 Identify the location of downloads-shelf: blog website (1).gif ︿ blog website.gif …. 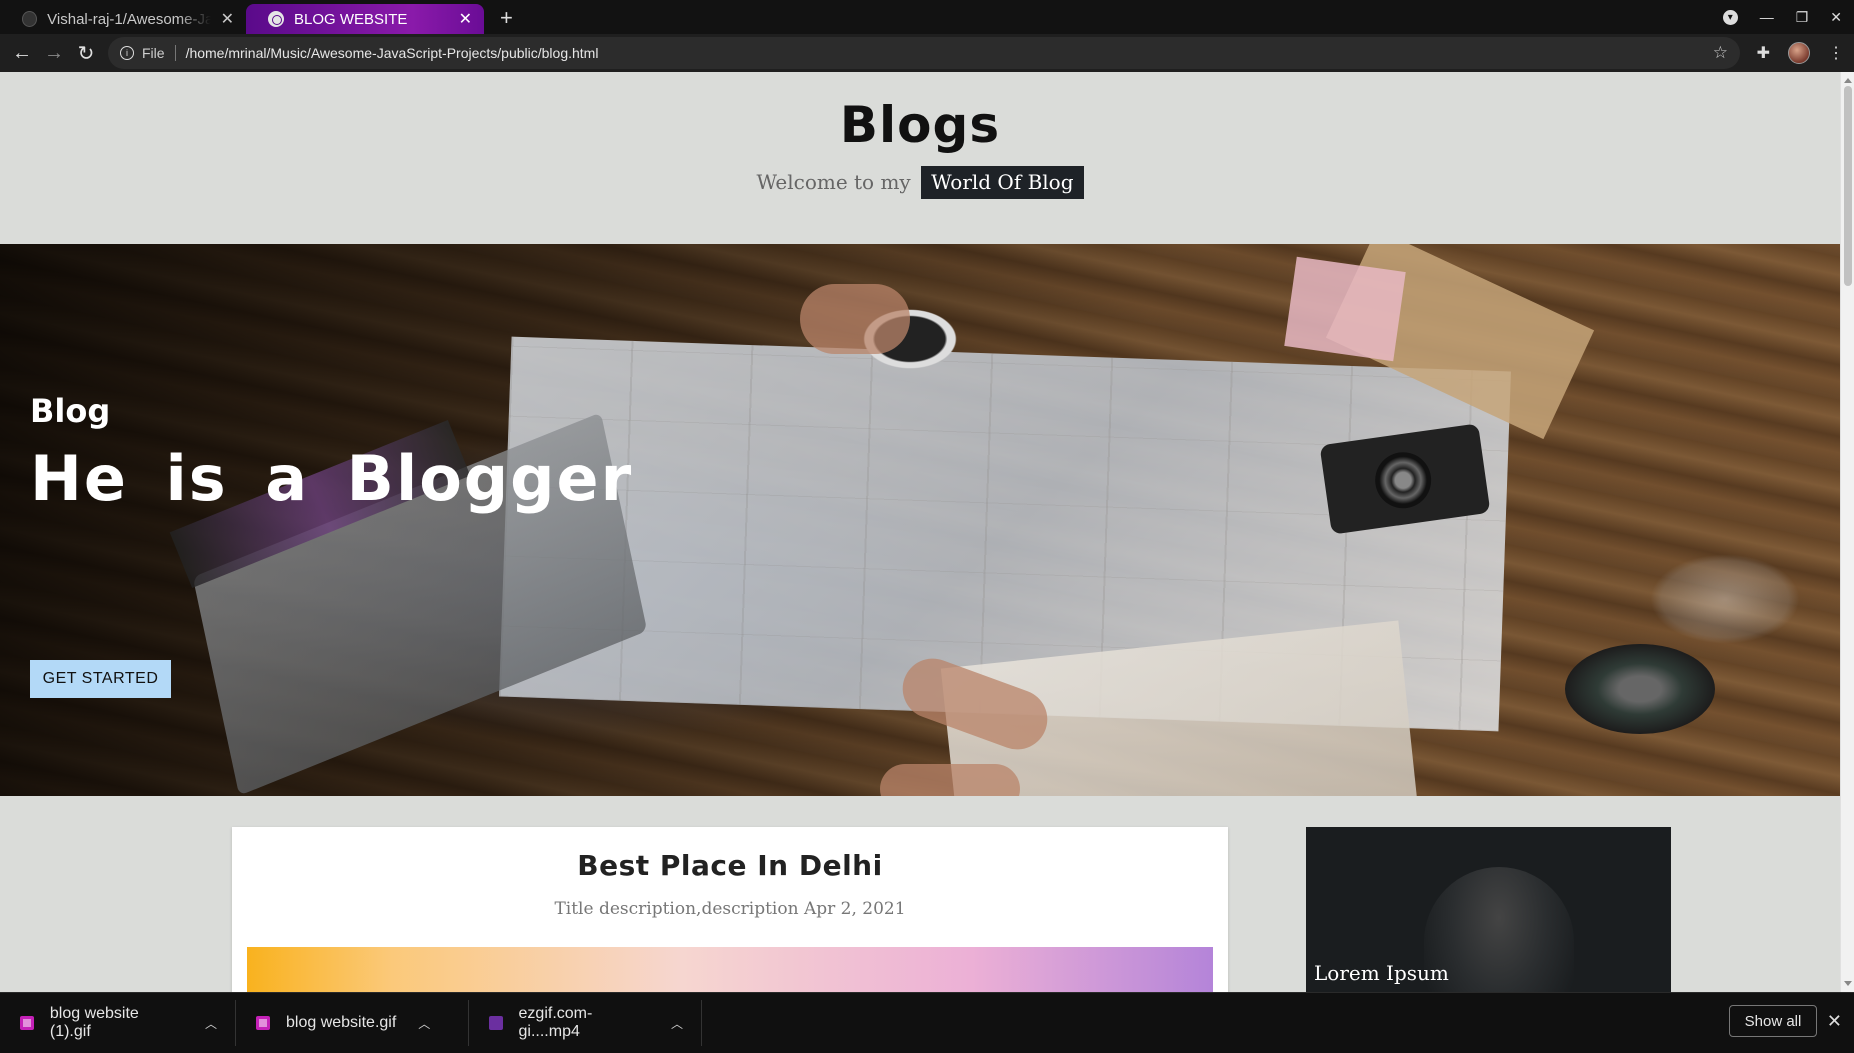
(927, 1022).